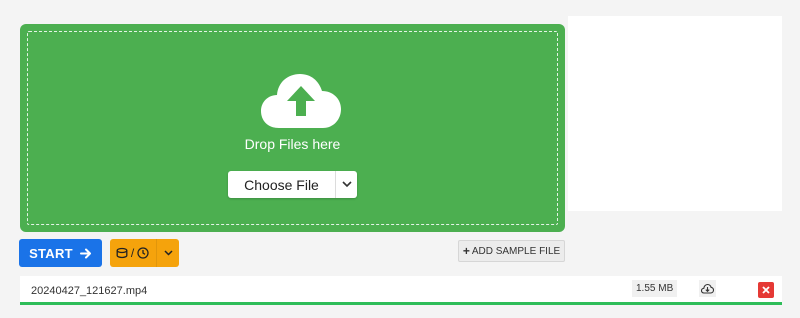 Image resolution: width=800 pixels, height=318 pixels. What do you see at coordinates (292, 144) in the screenshot?
I see `drop-files-text: Drop Files here` at bounding box center [292, 144].